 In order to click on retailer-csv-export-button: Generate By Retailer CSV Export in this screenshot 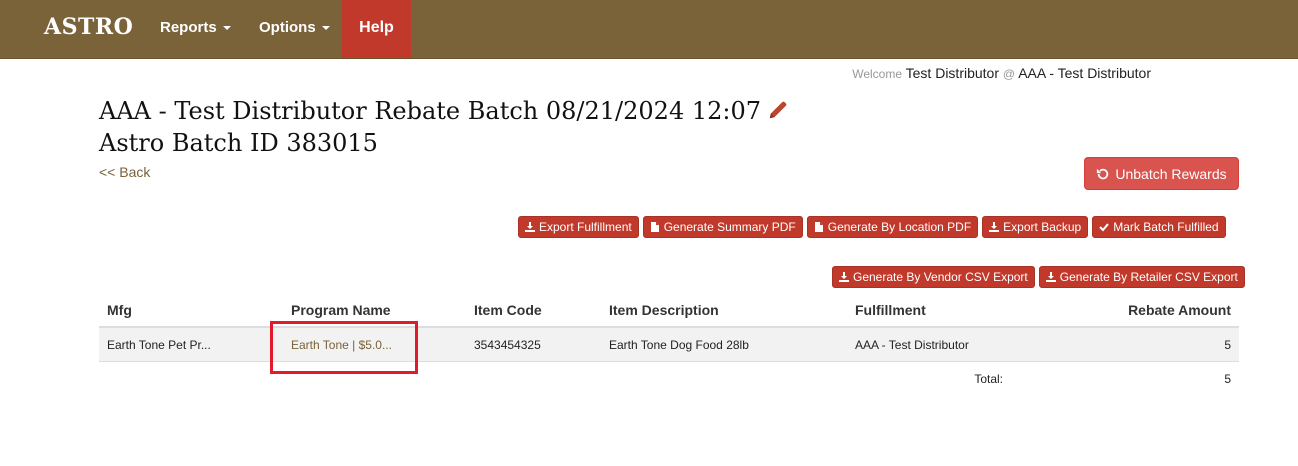, I will do `click(1141, 277)`.